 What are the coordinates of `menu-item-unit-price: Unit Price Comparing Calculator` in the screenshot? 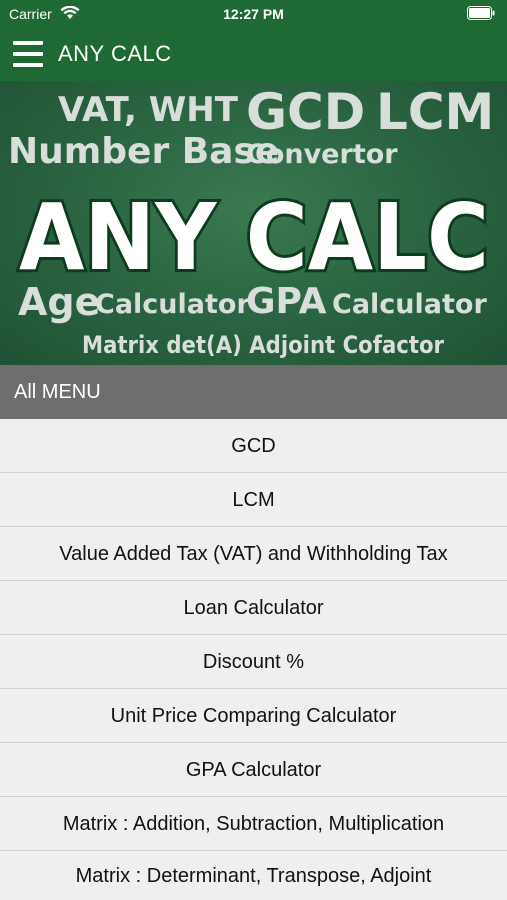 It's located at (253, 716).